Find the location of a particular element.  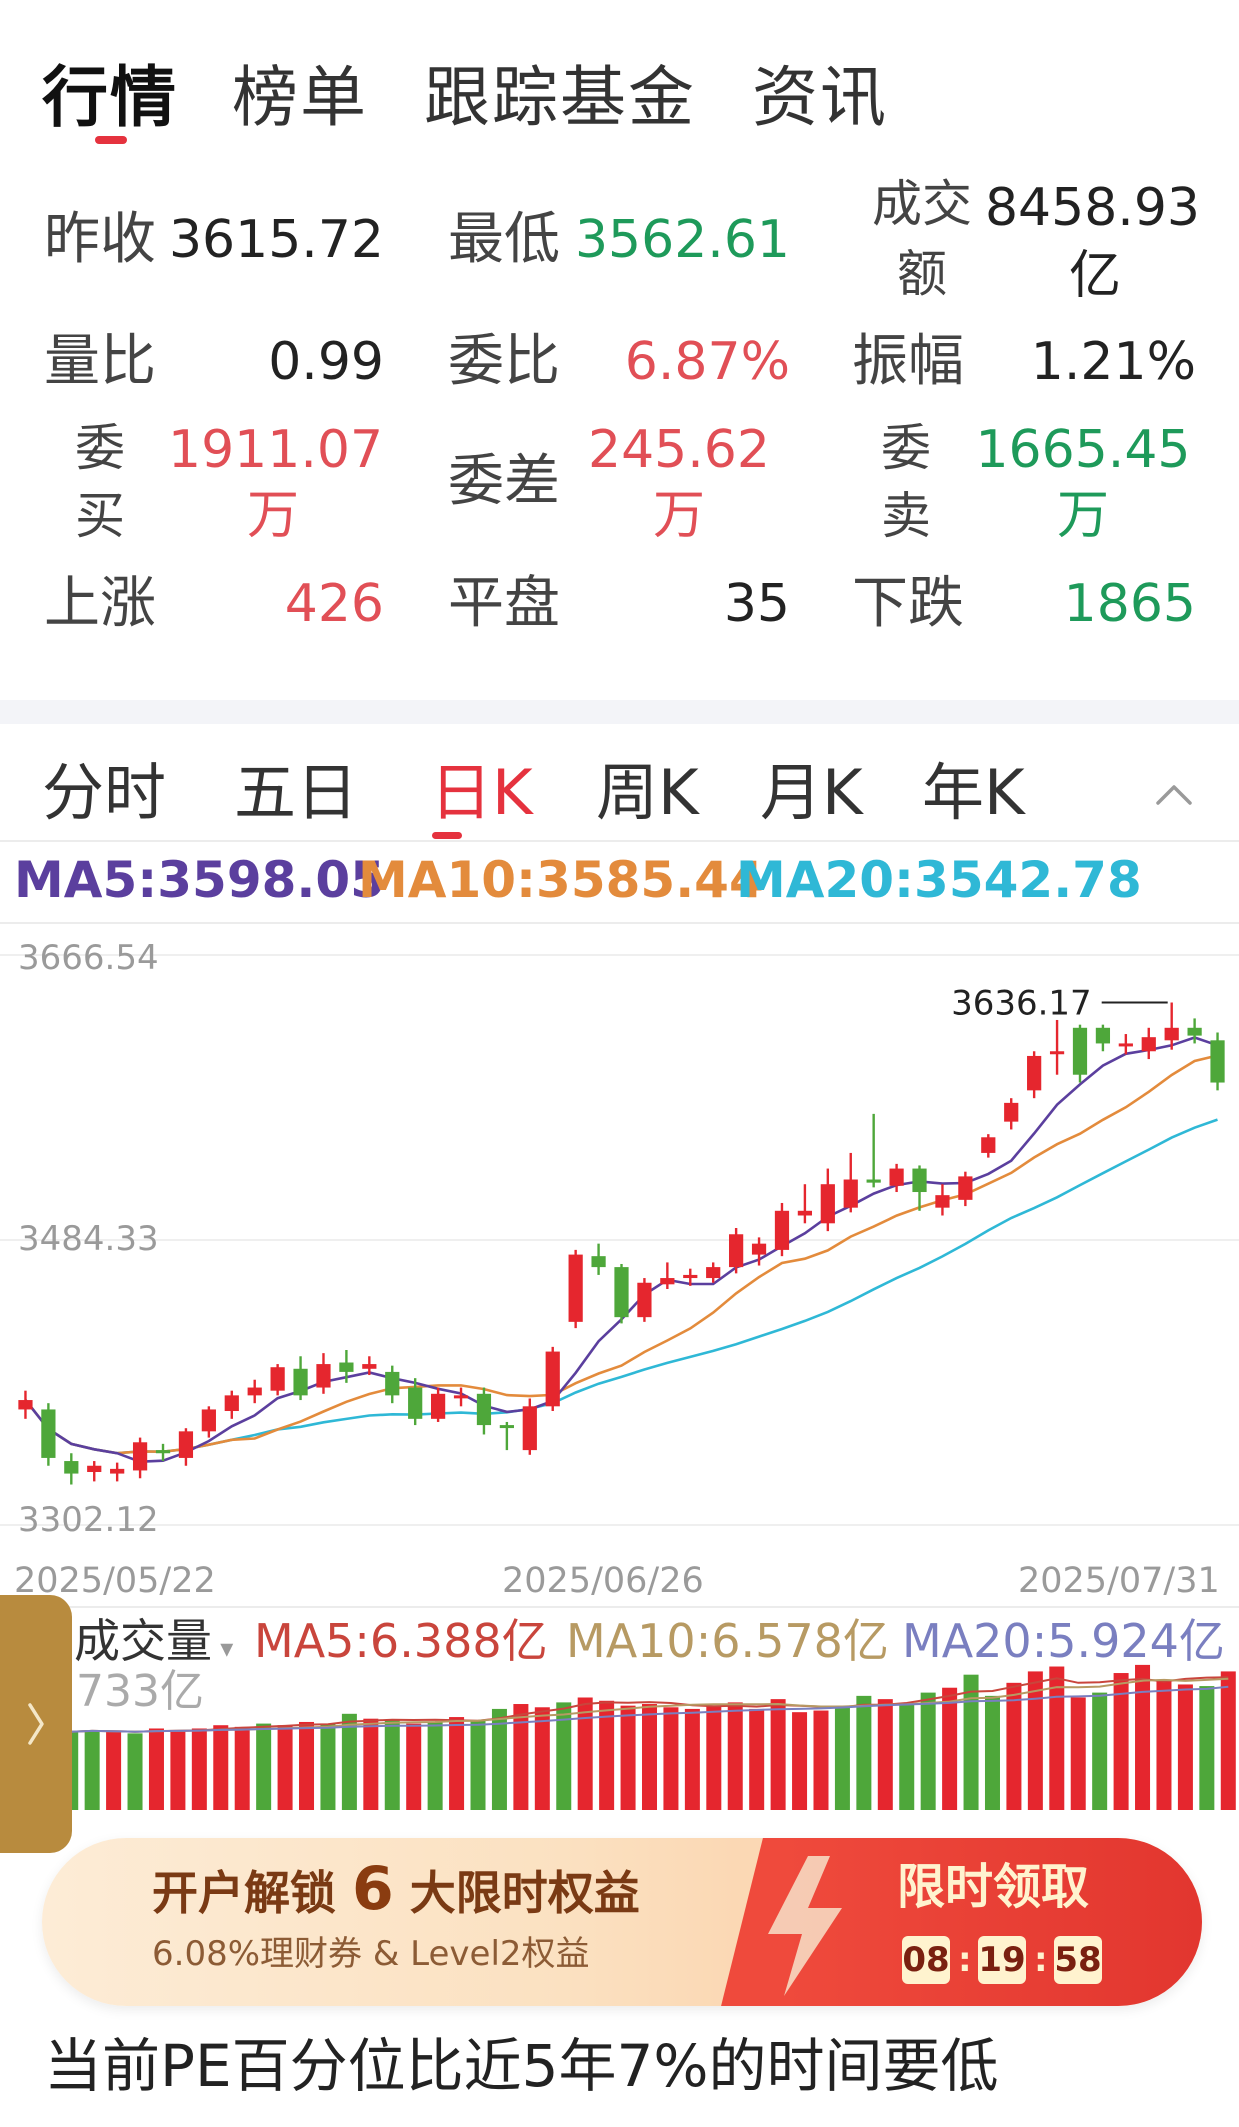

up-label: 上涨 is located at coordinates (100, 603).